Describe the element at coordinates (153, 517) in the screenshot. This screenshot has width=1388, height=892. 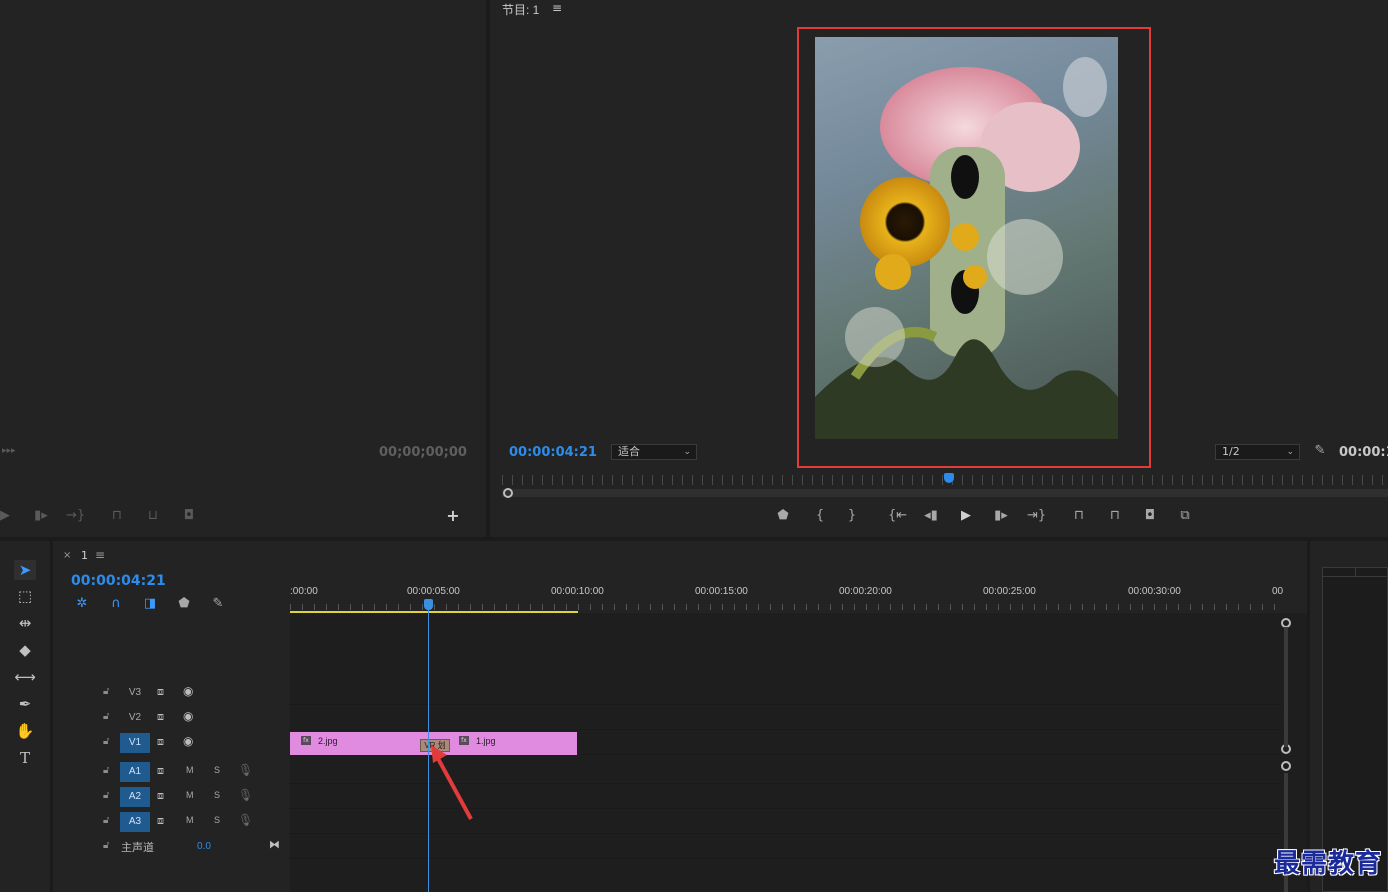
I see `overwrite-icon: ⊔` at that location.